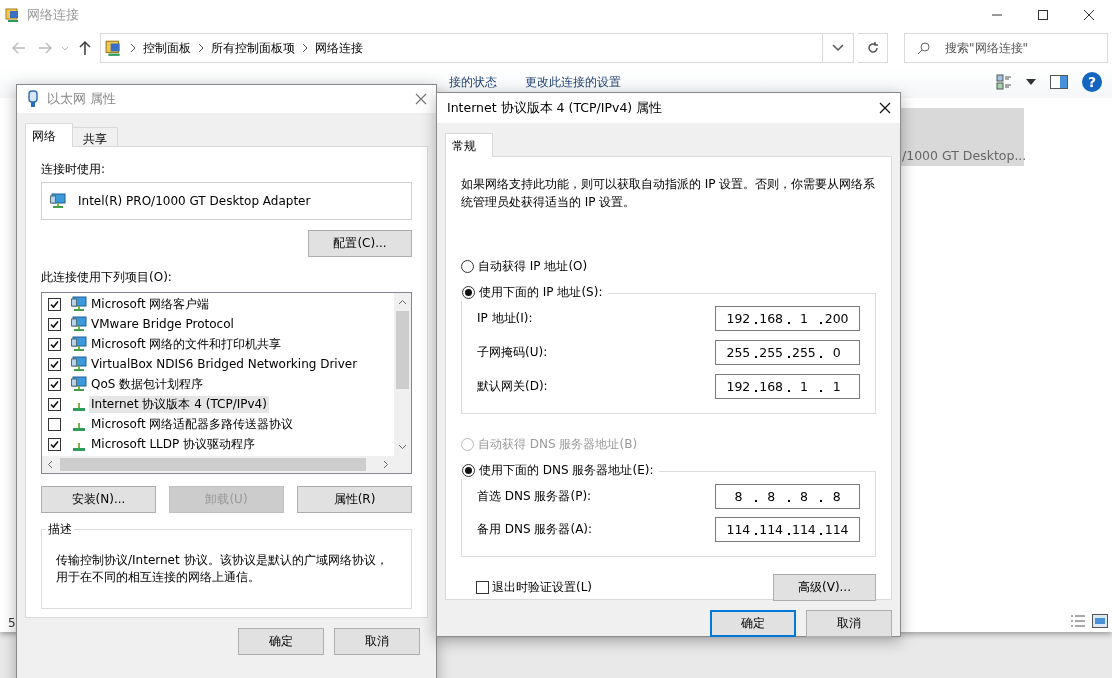 The image size is (1112, 678). Describe the element at coordinates (885, 108) in the screenshot. I see `close-icon` at that location.